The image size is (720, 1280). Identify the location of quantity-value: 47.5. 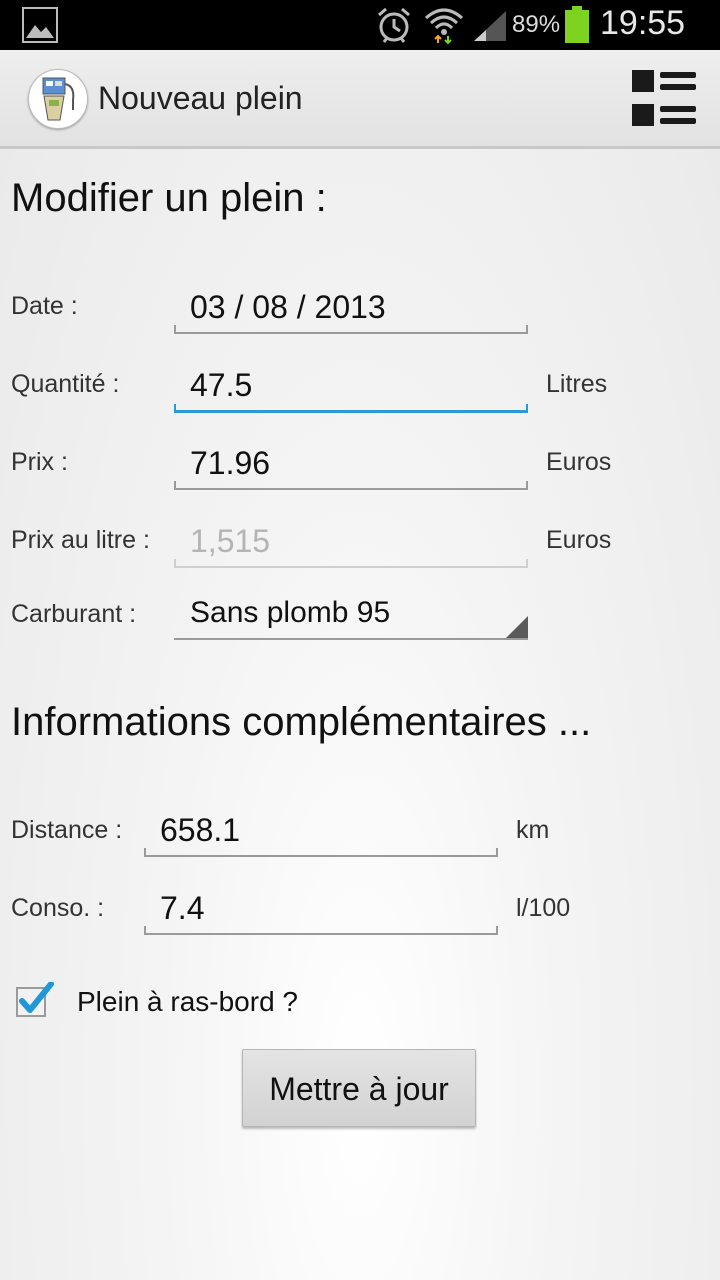
(221, 385).